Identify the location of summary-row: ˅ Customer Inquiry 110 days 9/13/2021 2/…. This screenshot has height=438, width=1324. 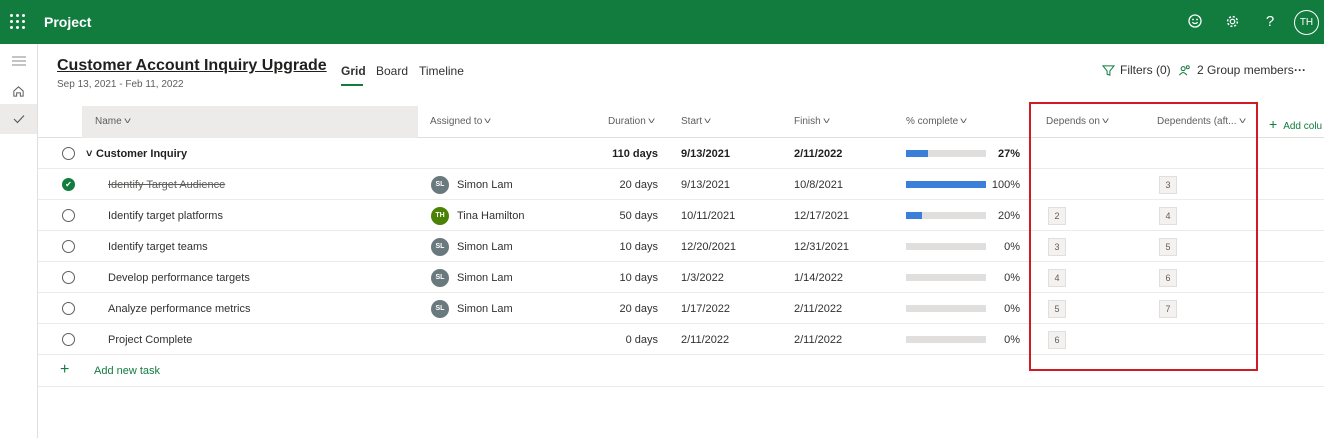
(681, 153).